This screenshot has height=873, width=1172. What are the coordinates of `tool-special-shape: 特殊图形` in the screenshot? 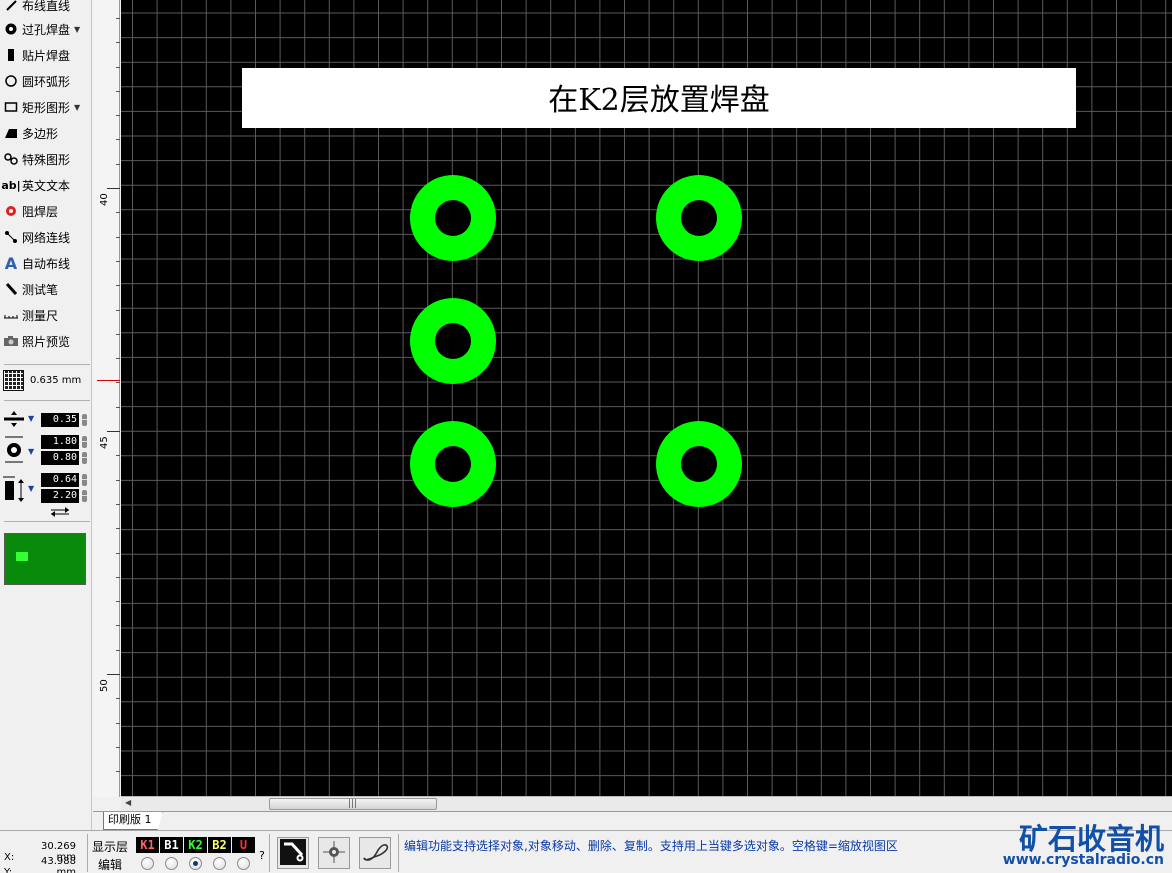 It's located at (46, 159).